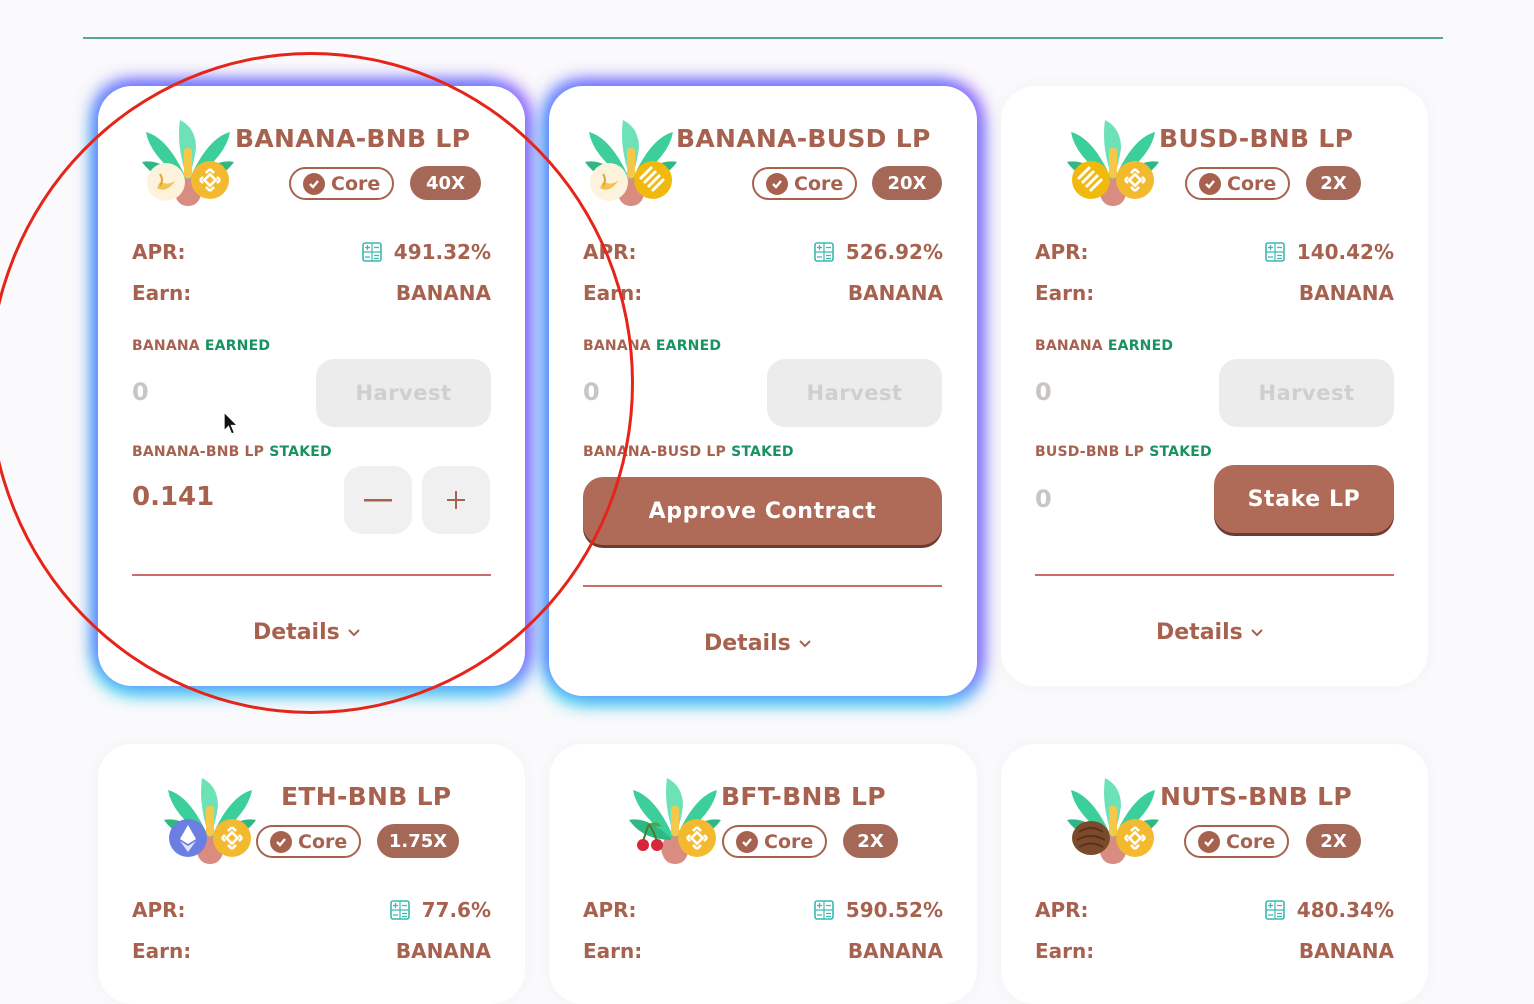 This screenshot has width=1534, height=1004. Describe the element at coordinates (1345, 910) in the screenshot. I see `apr-percent: 480.34%` at that location.